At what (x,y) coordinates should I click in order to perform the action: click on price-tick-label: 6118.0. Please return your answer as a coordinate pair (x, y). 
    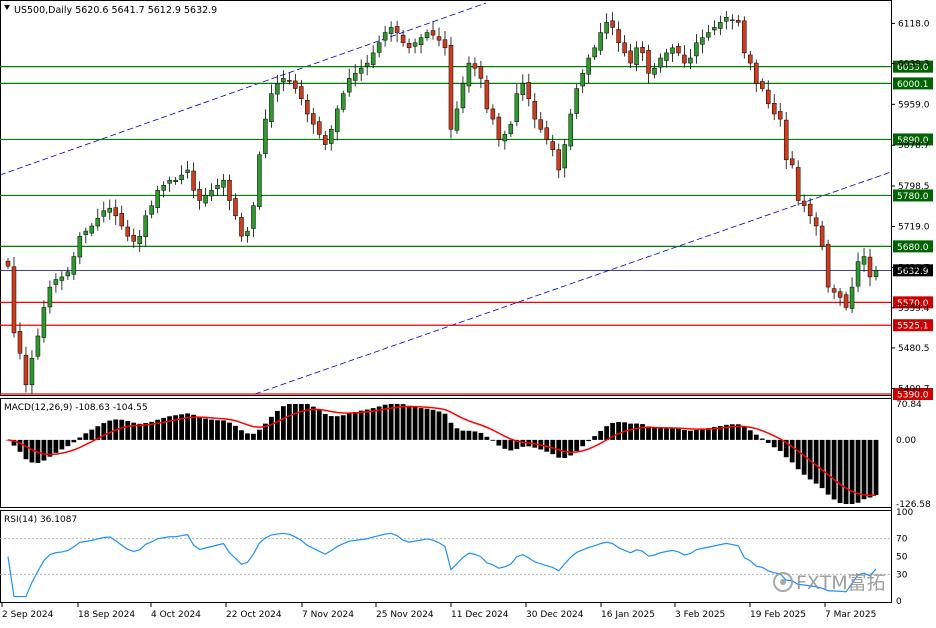
    Looking at the image, I should click on (914, 24).